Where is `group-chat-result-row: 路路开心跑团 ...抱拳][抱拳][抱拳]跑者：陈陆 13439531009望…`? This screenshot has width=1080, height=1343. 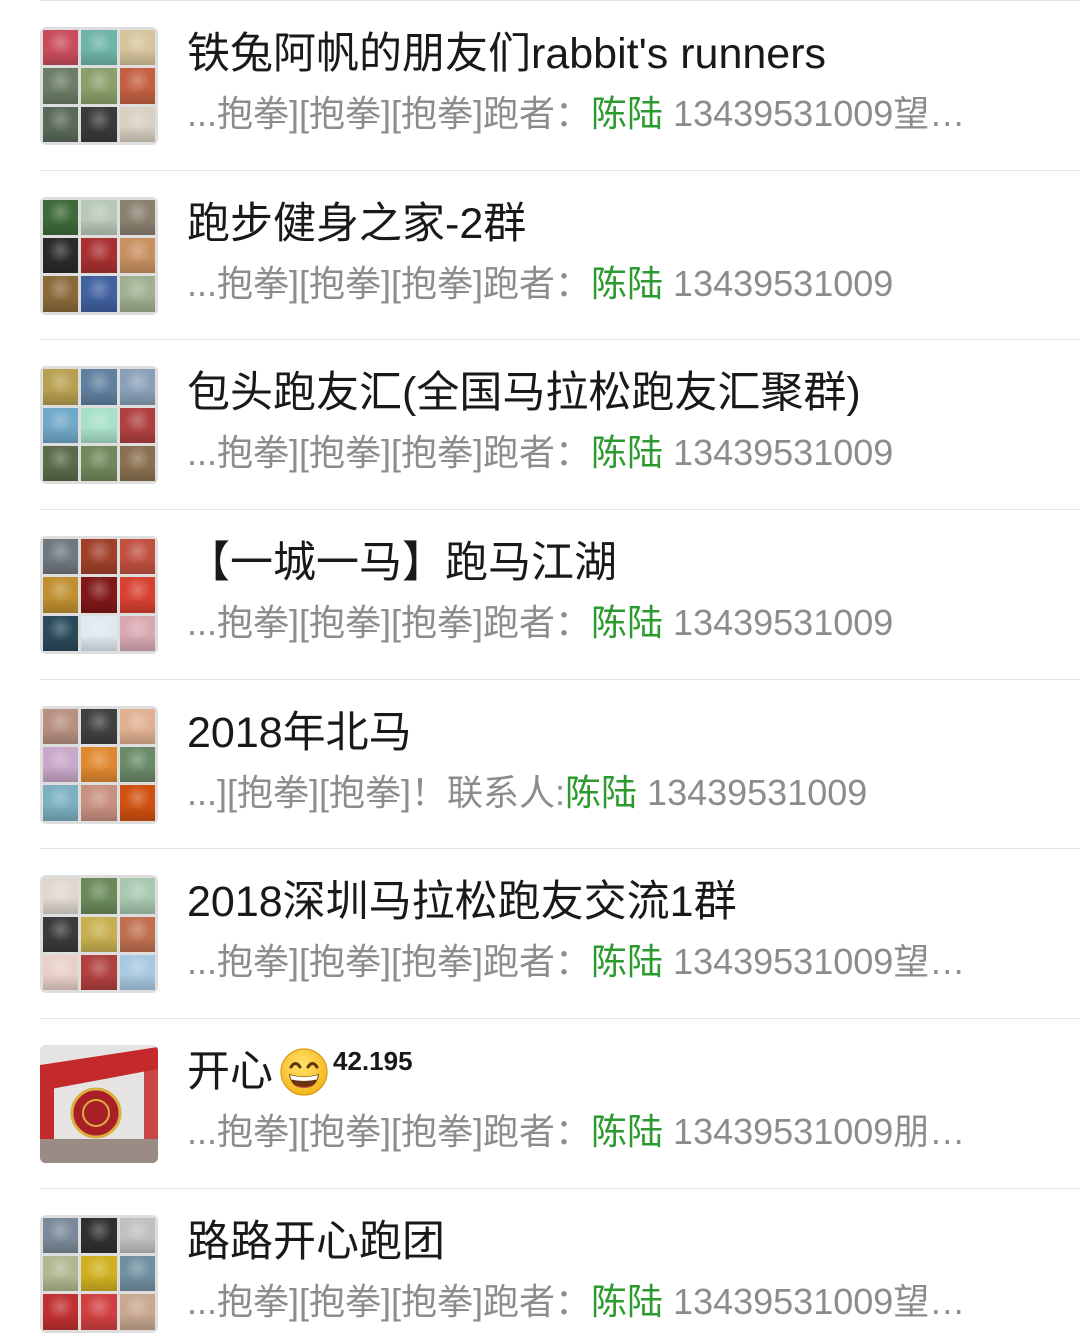 group-chat-result-row: 路路开心跑团 ...抱拳][抱拳][抱拳]跑者：陈陆 13439531009望… is located at coordinates (540, 1265).